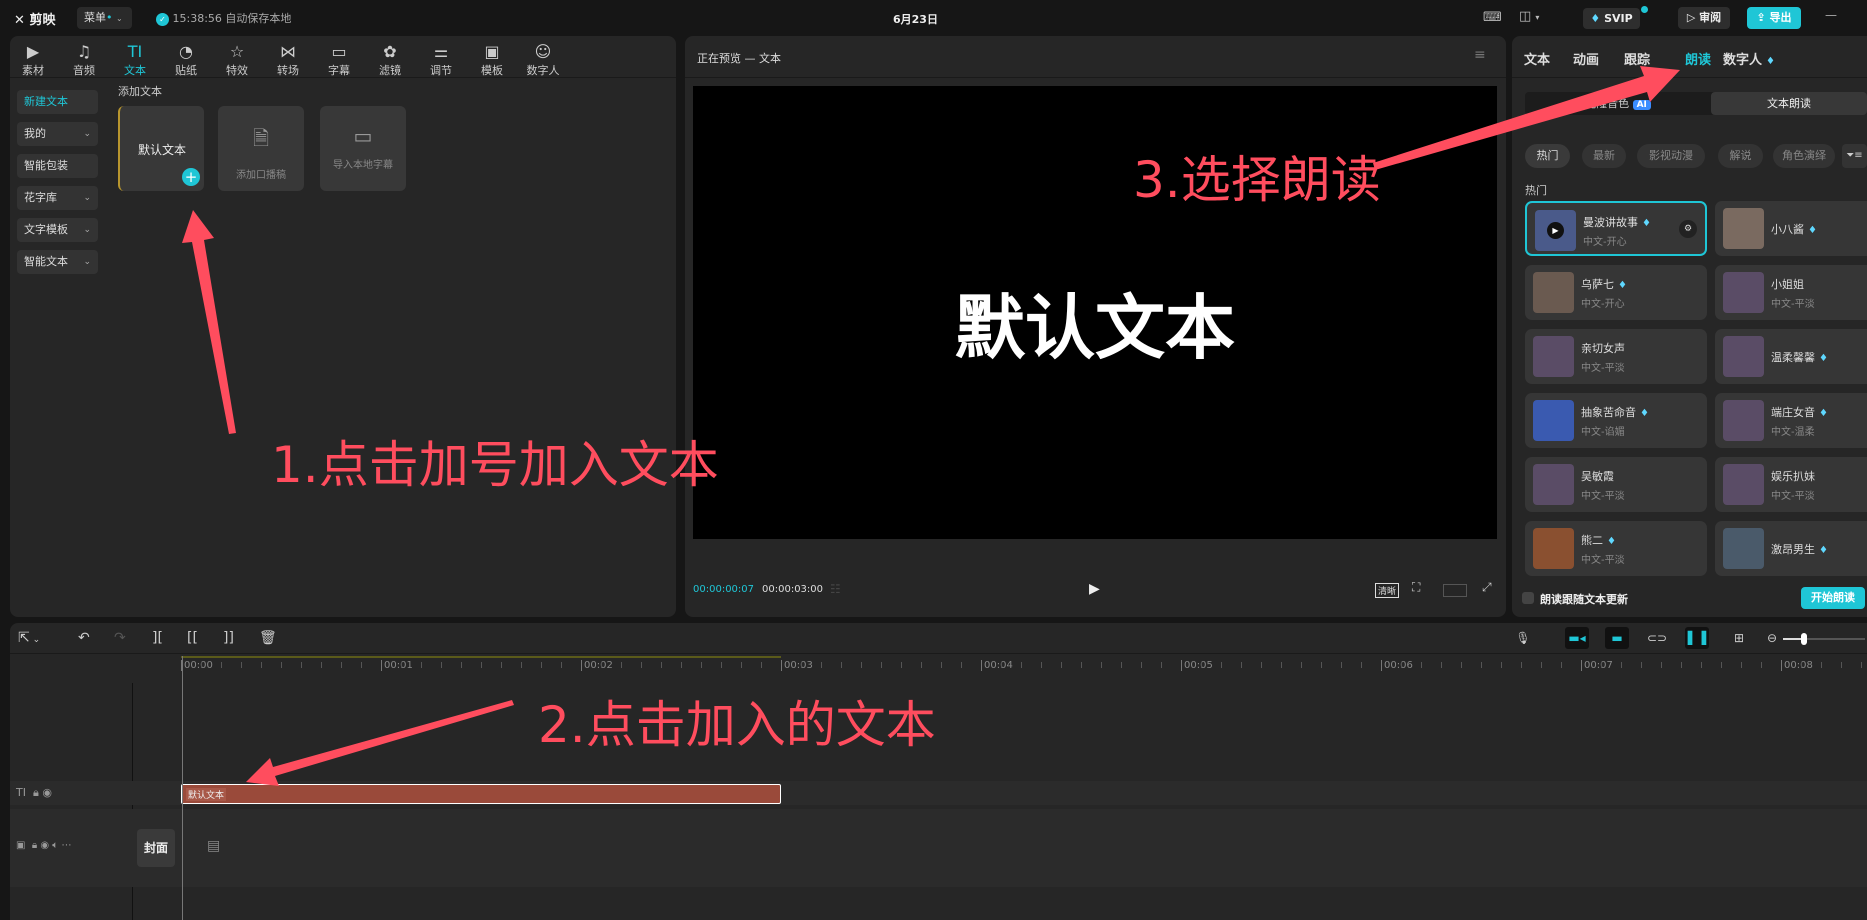 The height and width of the screenshot is (920, 1867). I want to click on arrow-step2, so click(380, 743).